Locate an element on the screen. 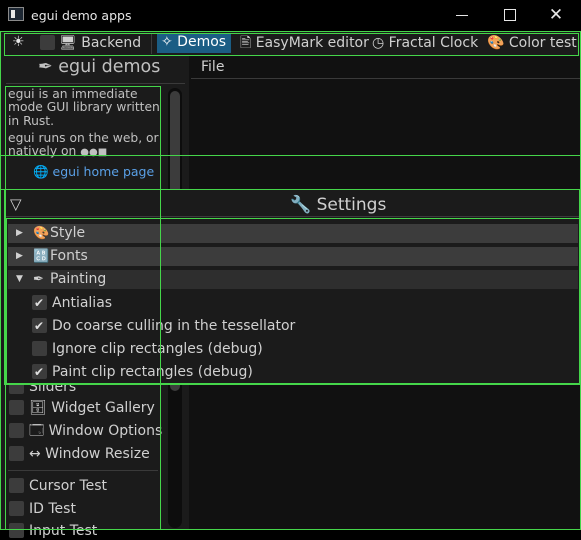  about-line: egui is an immediate is located at coordinates (73, 94).